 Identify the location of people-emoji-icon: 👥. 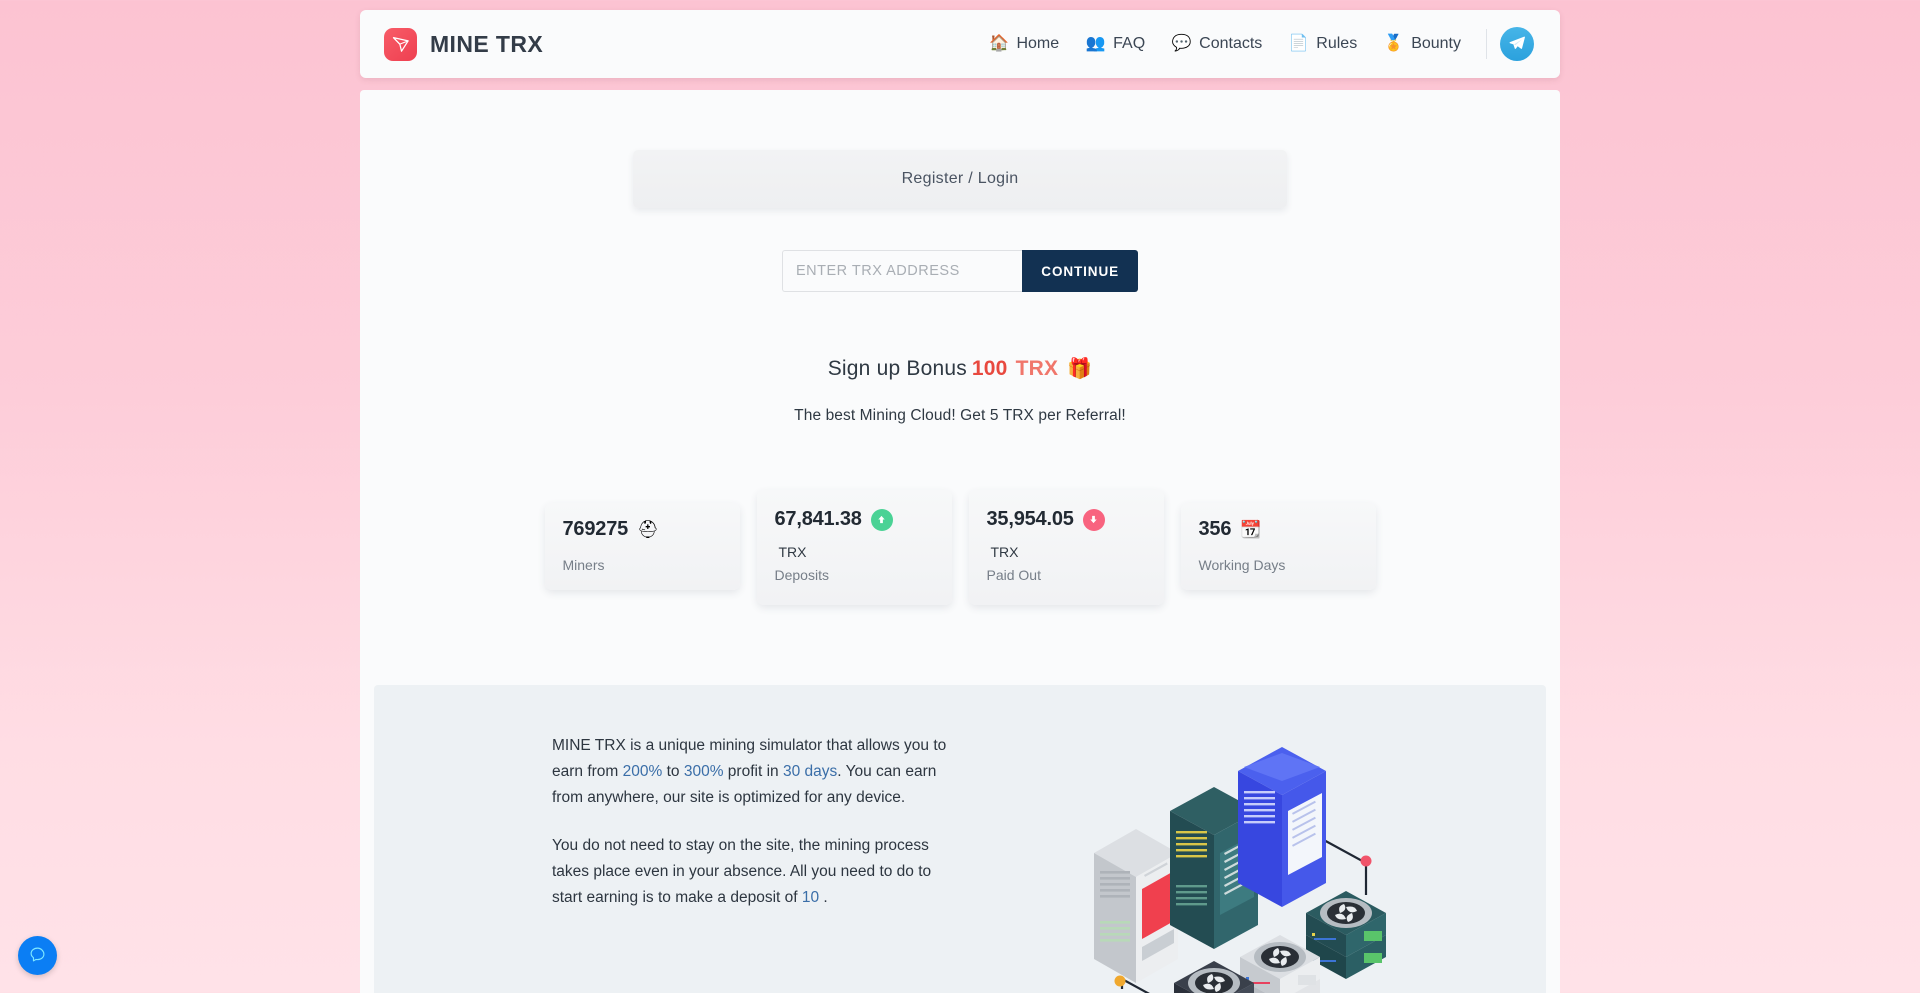
(1095, 43).